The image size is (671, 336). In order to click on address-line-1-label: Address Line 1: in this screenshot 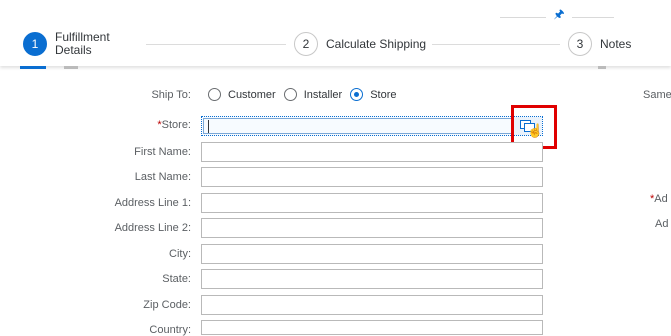, I will do `click(152, 203)`.